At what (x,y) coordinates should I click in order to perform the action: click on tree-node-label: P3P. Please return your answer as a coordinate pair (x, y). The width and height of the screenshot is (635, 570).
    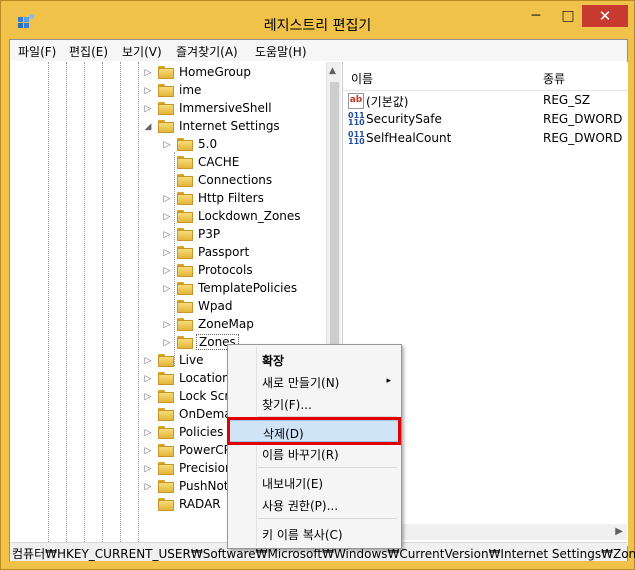
    Looking at the image, I should click on (209, 234).